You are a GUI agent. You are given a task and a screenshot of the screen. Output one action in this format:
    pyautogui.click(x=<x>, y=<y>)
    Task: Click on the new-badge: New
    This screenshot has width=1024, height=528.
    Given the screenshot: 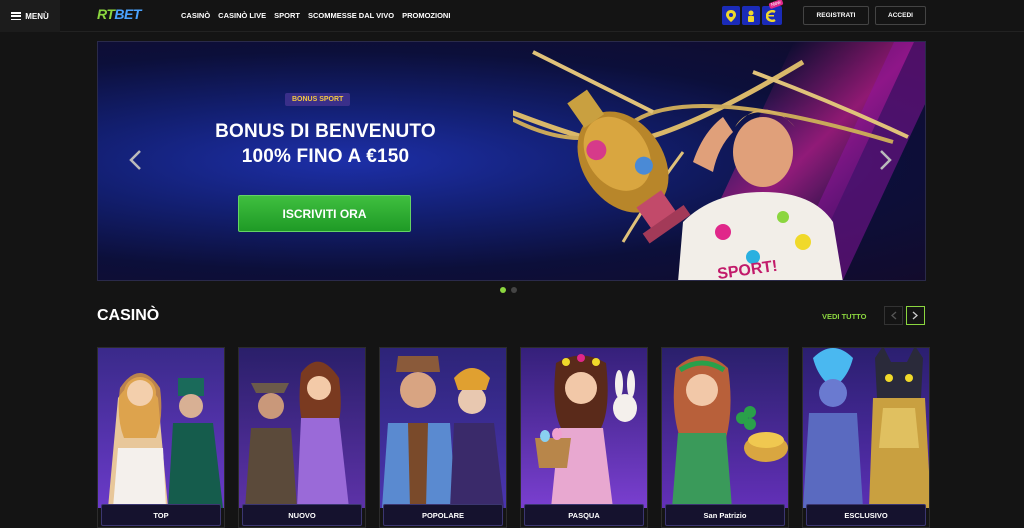 What is the action you would take?
    pyautogui.click(x=776, y=5)
    